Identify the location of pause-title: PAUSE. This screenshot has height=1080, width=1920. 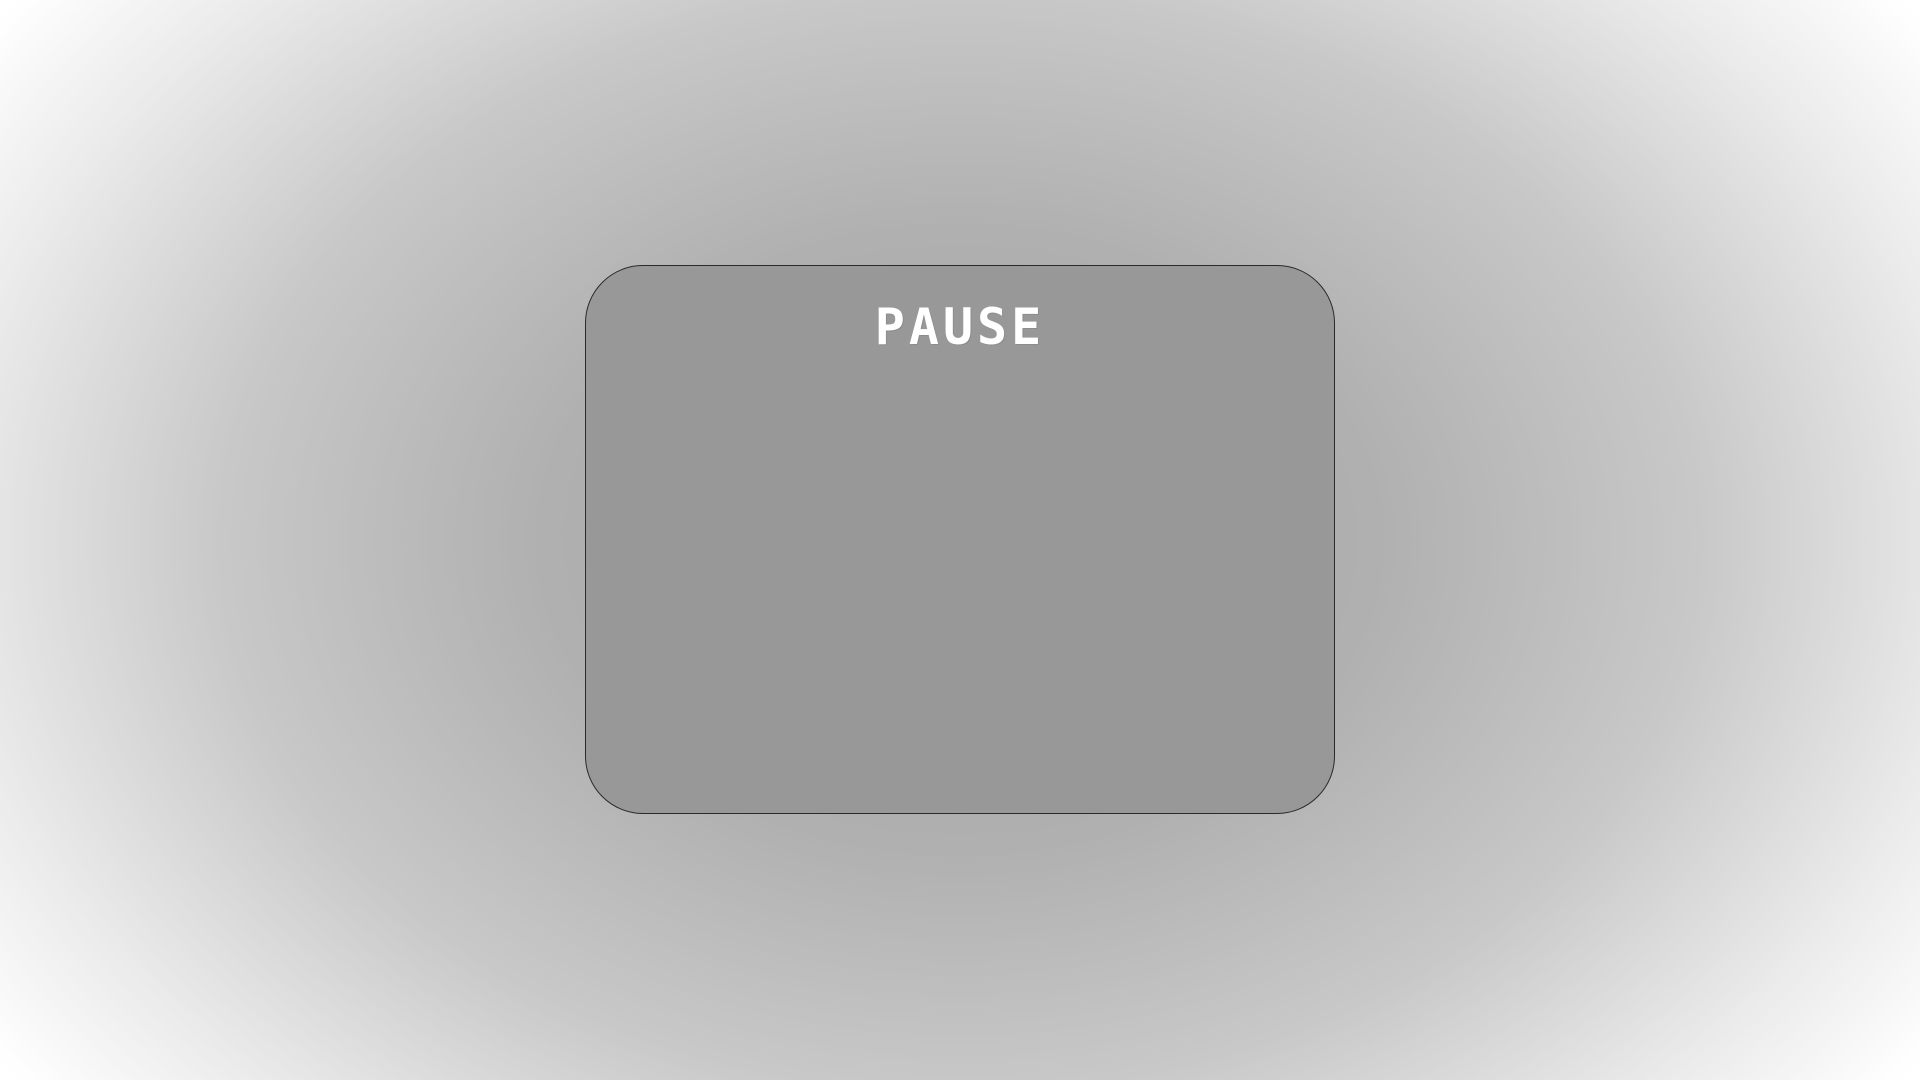
(960, 327).